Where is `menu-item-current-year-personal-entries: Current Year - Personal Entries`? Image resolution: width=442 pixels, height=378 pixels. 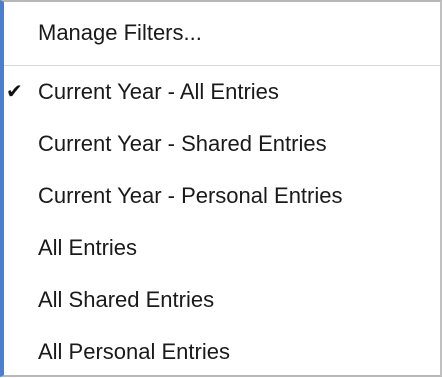
menu-item-current-year-personal-entries: Current Year - Personal Entries is located at coordinates (222, 196).